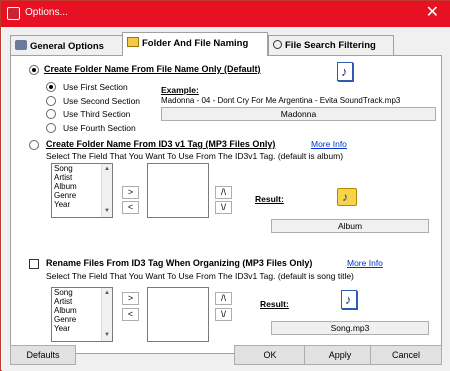 The width and height of the screenshot is (450, 371). Describe the element at coordinates (21, 45) in the screenshot. I see `gear-icon` at that location.